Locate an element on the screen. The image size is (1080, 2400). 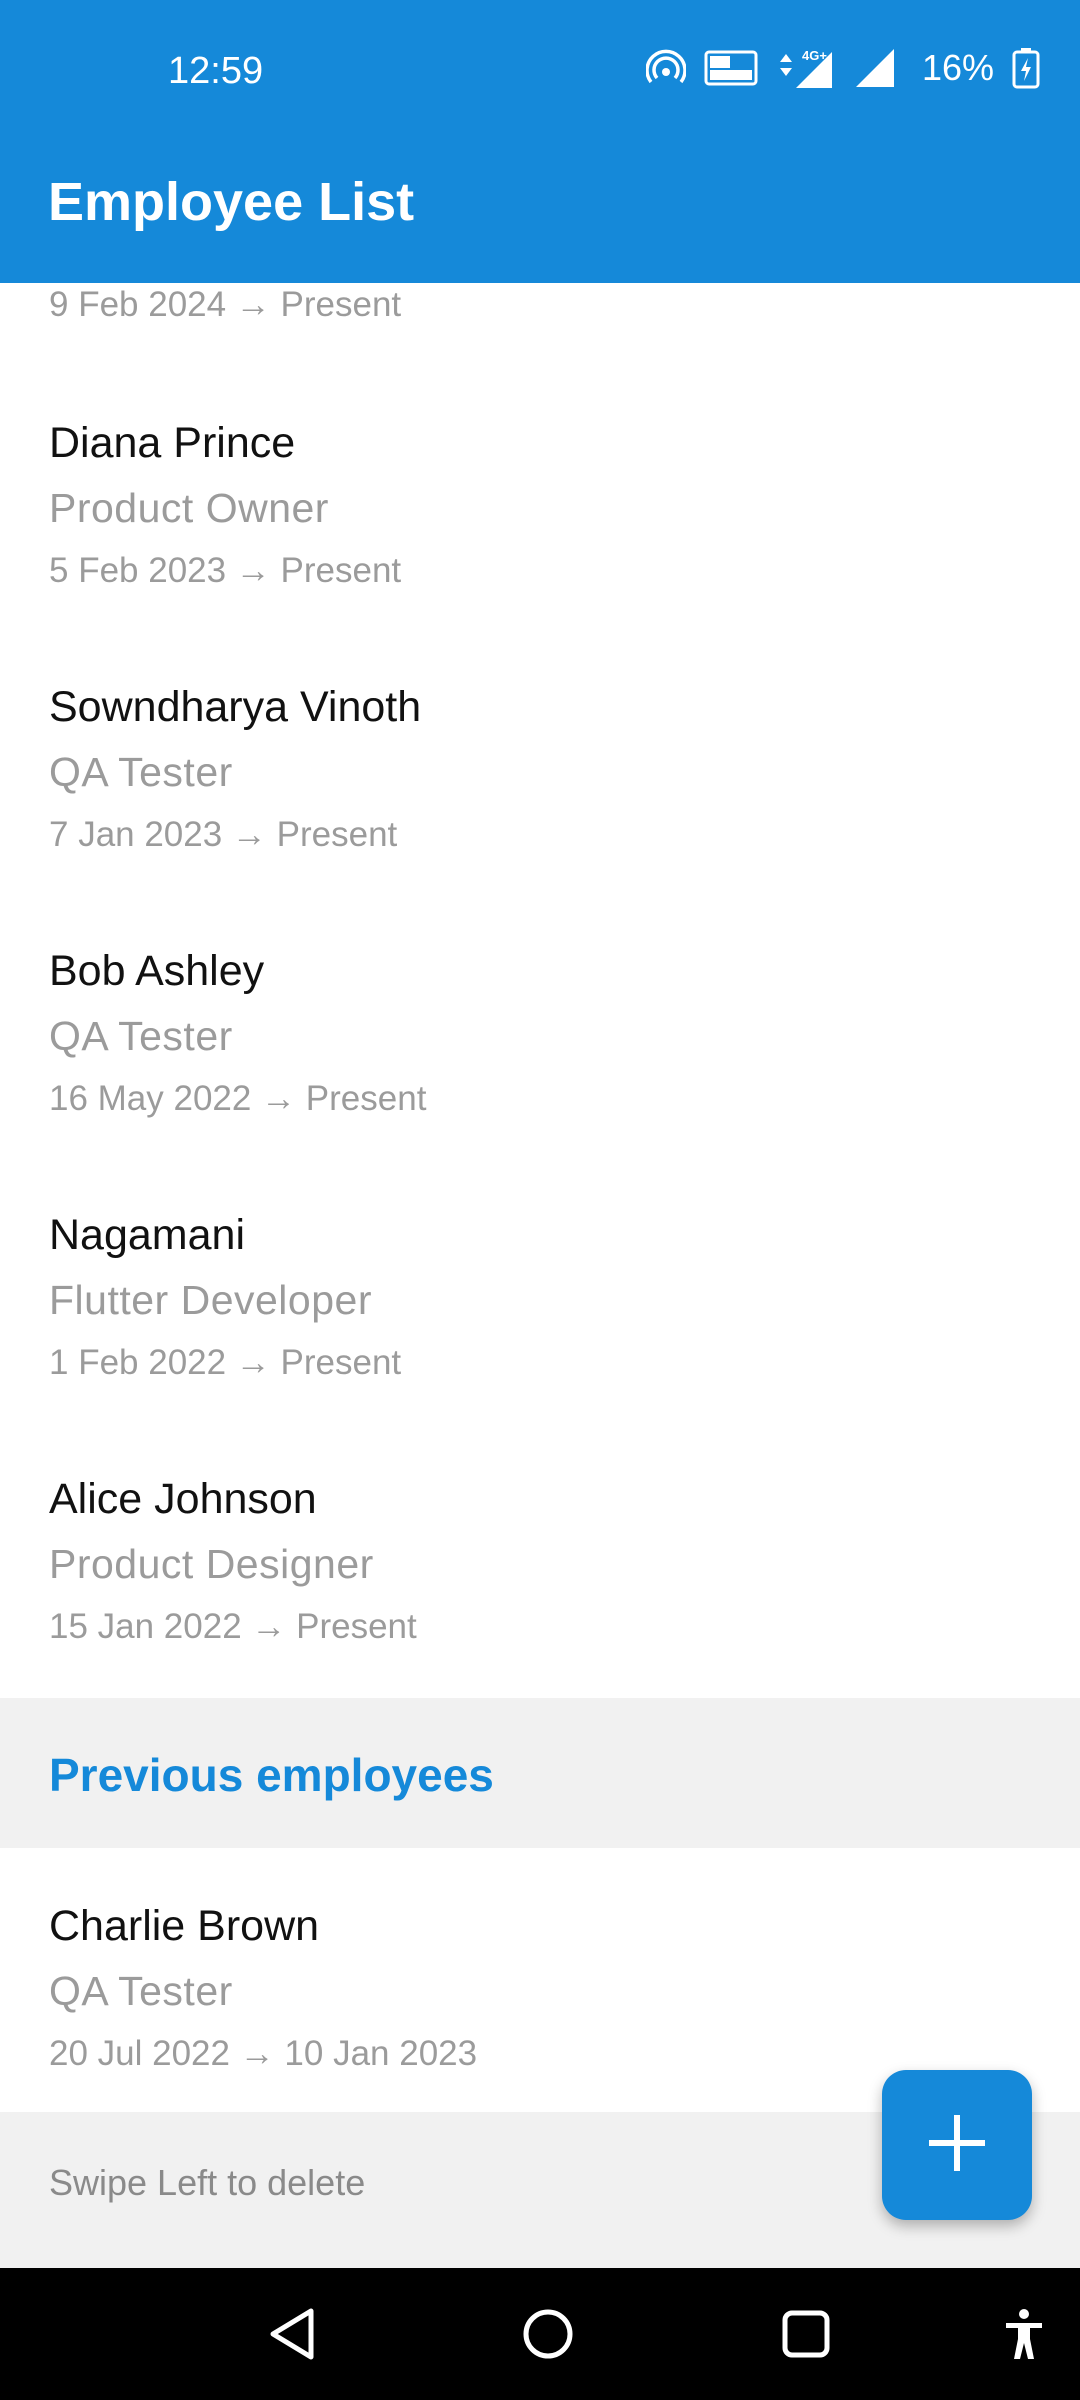
add-icon is located at coordinates (957, 2145).